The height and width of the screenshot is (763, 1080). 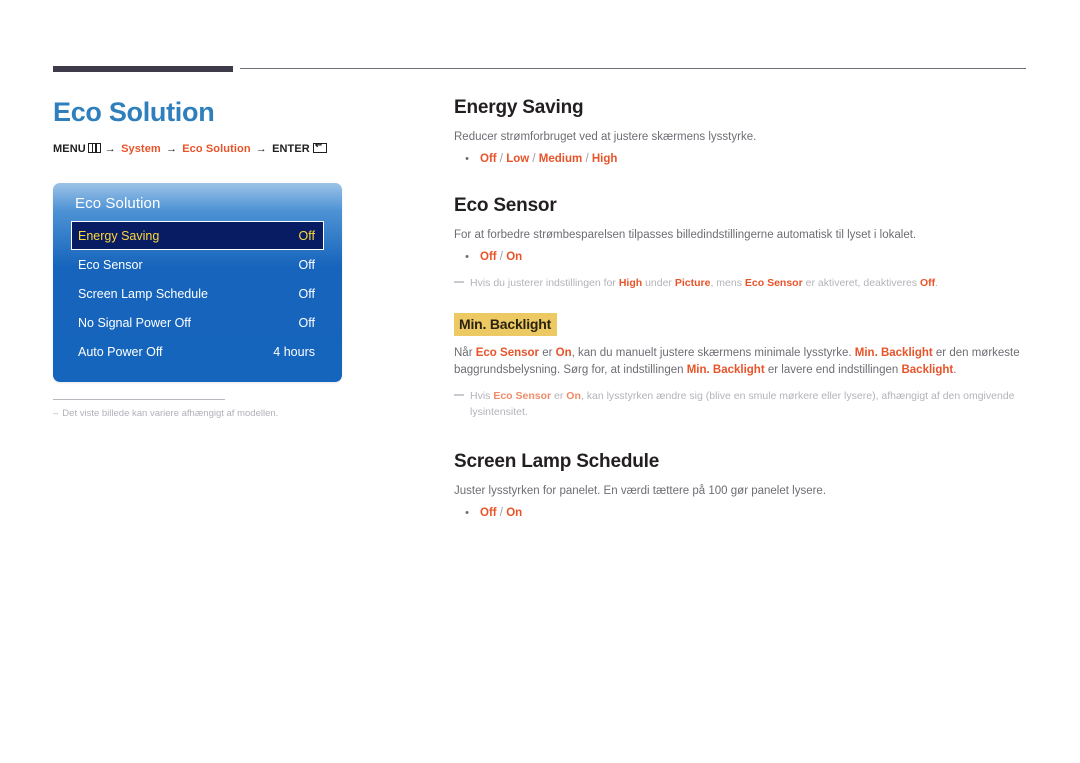 What do you see at coordinates (482, 396) in the screenshot?
I see `note-text: Hvis` at bounding box center [482, 396].